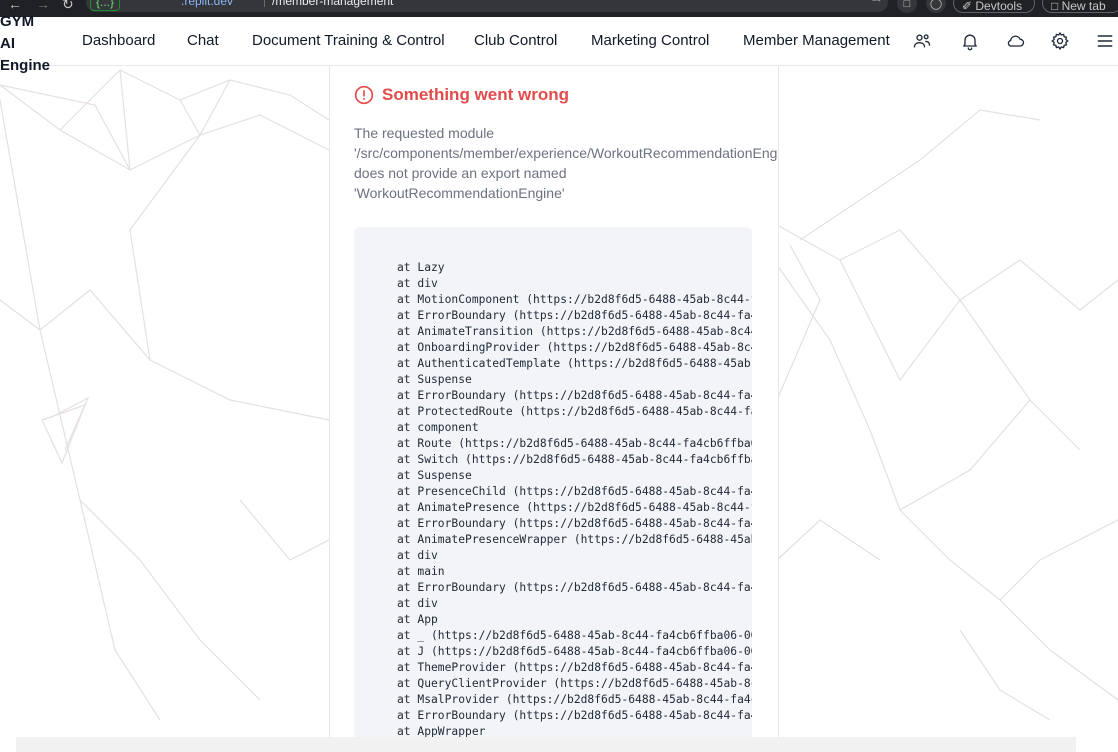 This screenshot has width=1118, height=752. What do you see at coordinates (1105, 41) in the screenshot?
I see `menu-icon` at bounding box center [1105, 41].